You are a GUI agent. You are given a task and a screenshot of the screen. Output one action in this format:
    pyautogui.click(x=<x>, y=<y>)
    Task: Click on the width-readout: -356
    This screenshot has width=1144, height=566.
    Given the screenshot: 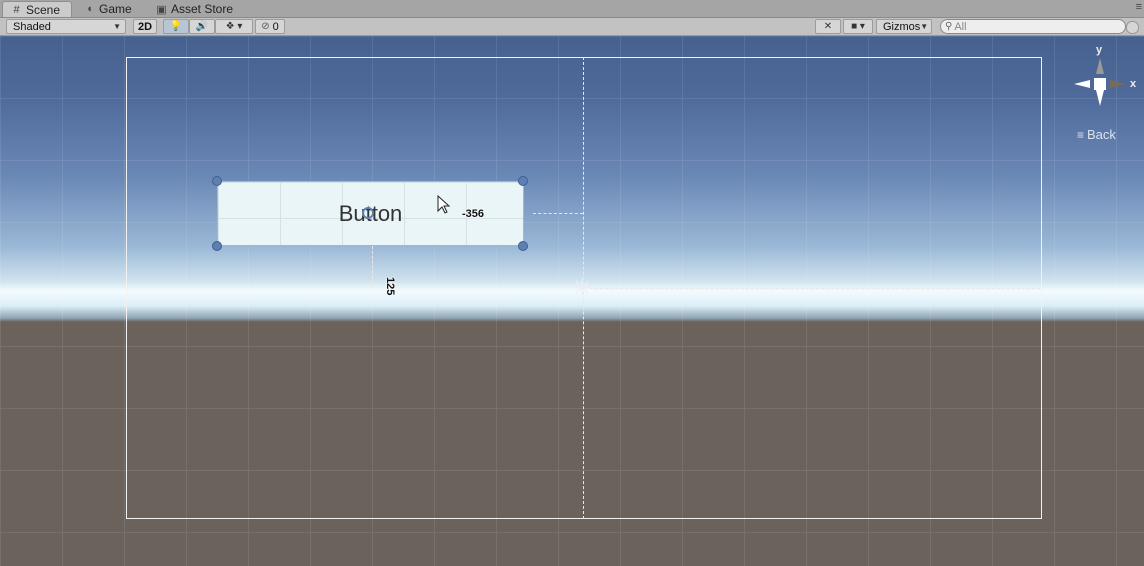 What is the action you would take?
    pyautogui.click(x=473, y=214)
    